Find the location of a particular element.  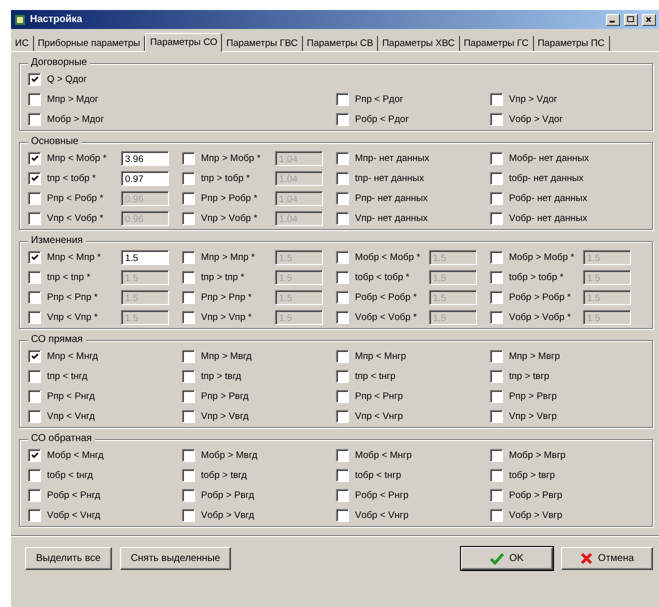

tab: Приборные параметры is located at coordinates (90, 43).